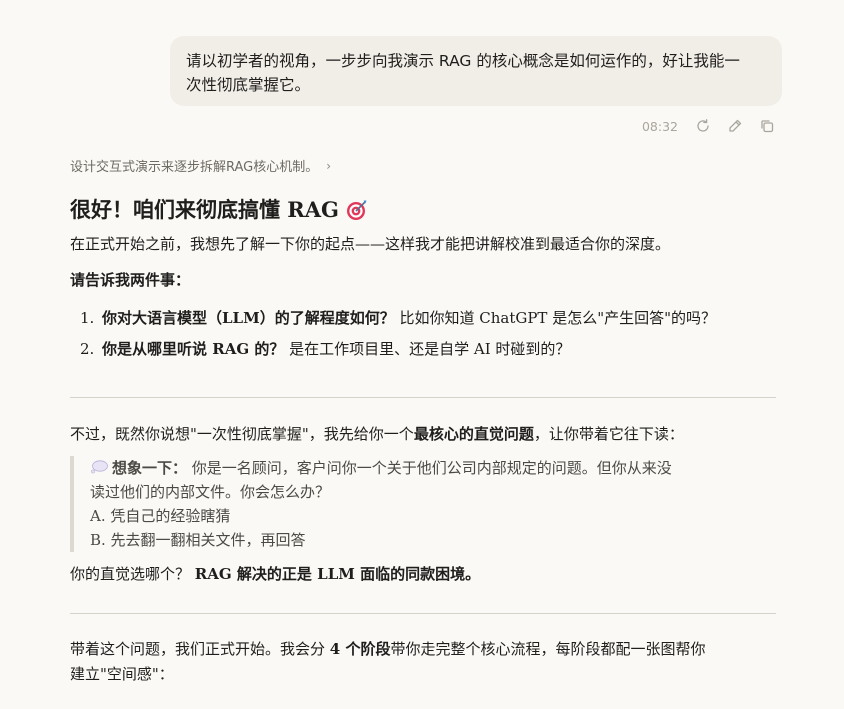 This screenshot has width=844, height=709. What do you see at coordinates (463, 61) in the screenshot?
I see `user-message-line-1: 请以初学者的视角，一步步向我演示 RAG 的核心概念是如何运作的，好让我能一` at bounding box center [463, 61].